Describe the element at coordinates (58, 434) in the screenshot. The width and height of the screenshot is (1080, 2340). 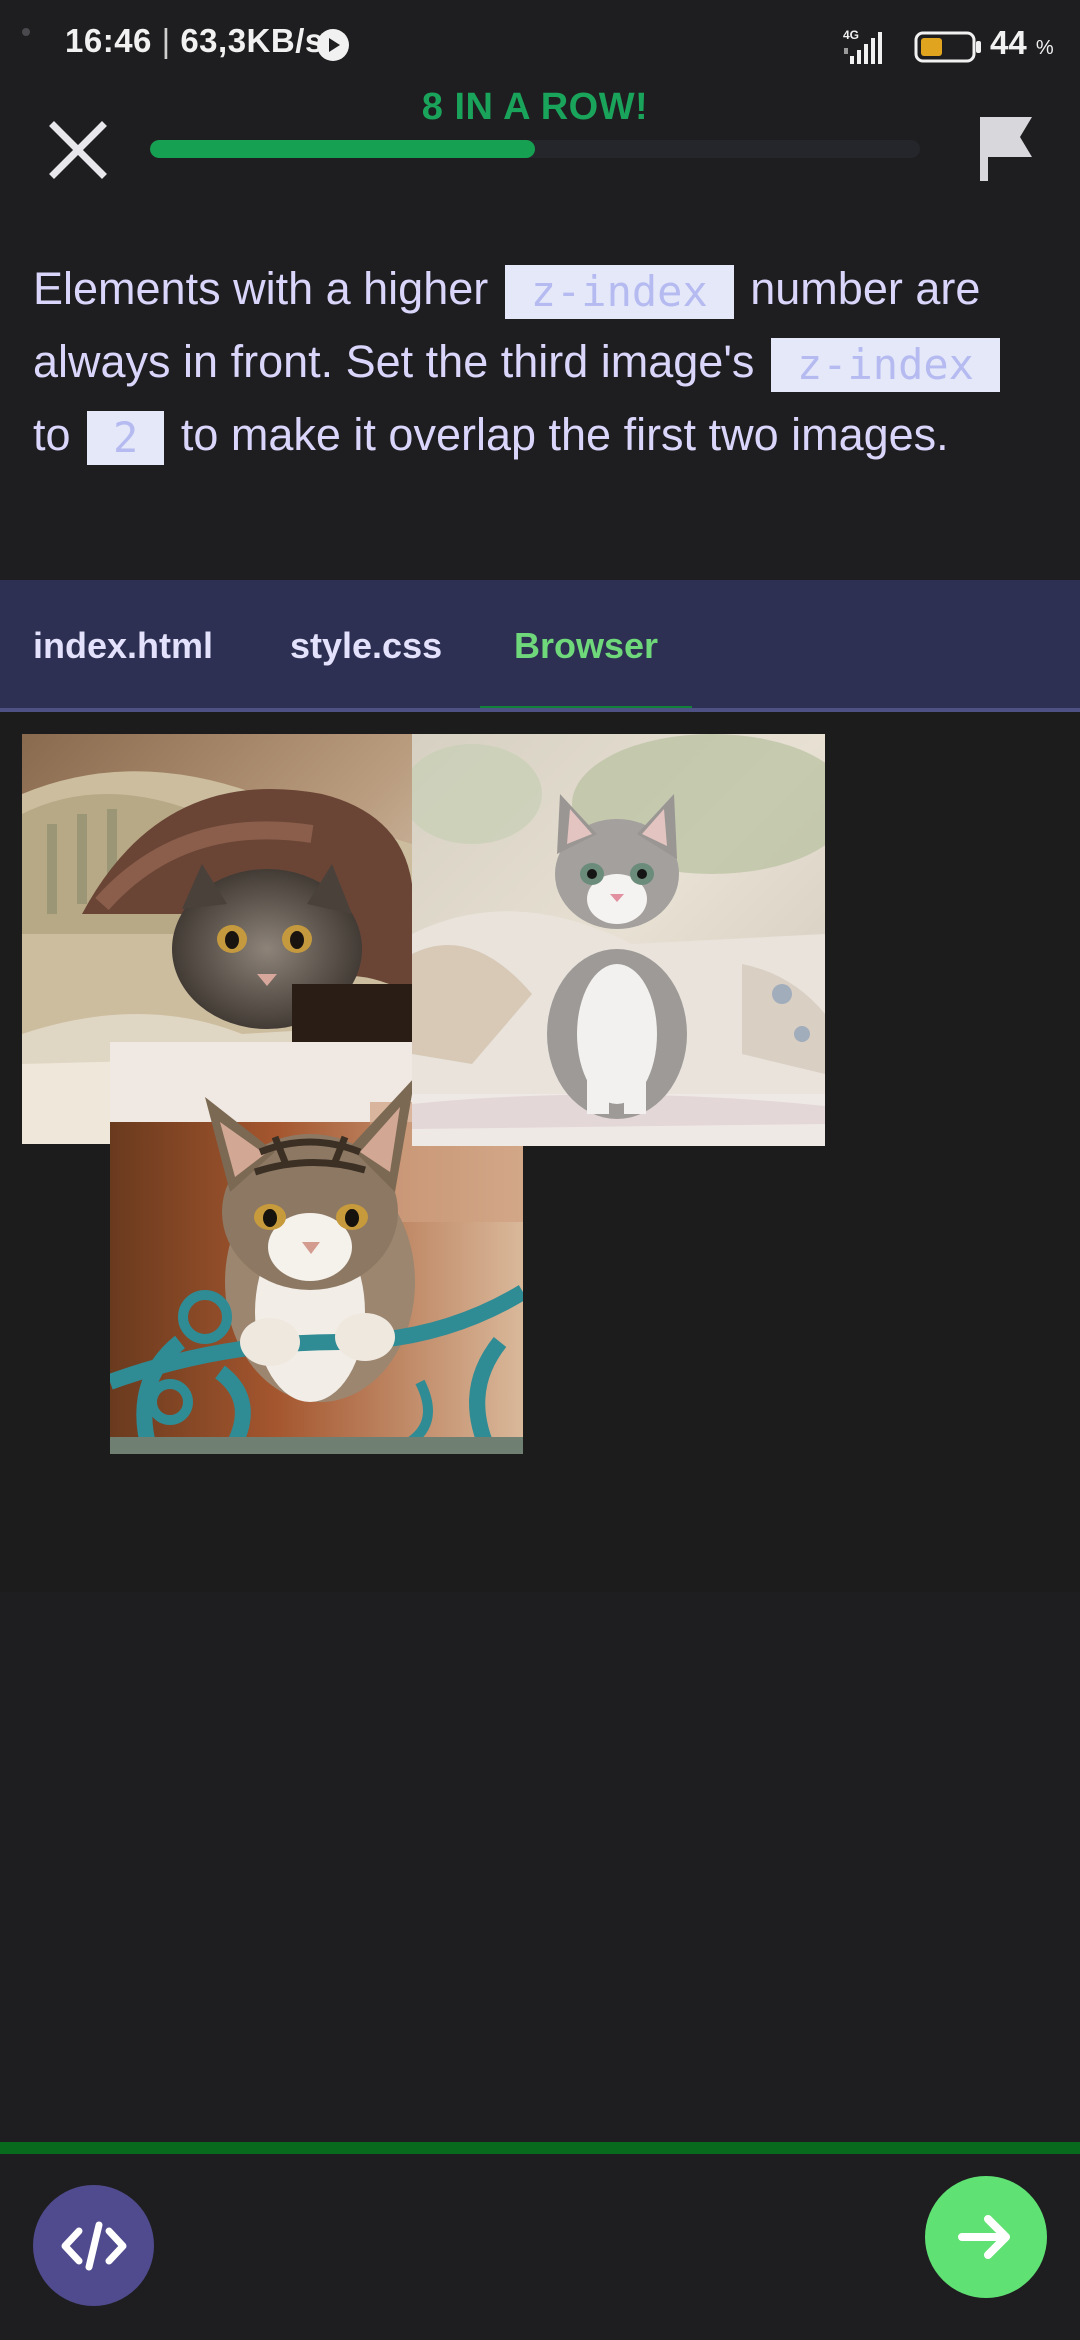
I see `instruction-text-3: to` at that location.